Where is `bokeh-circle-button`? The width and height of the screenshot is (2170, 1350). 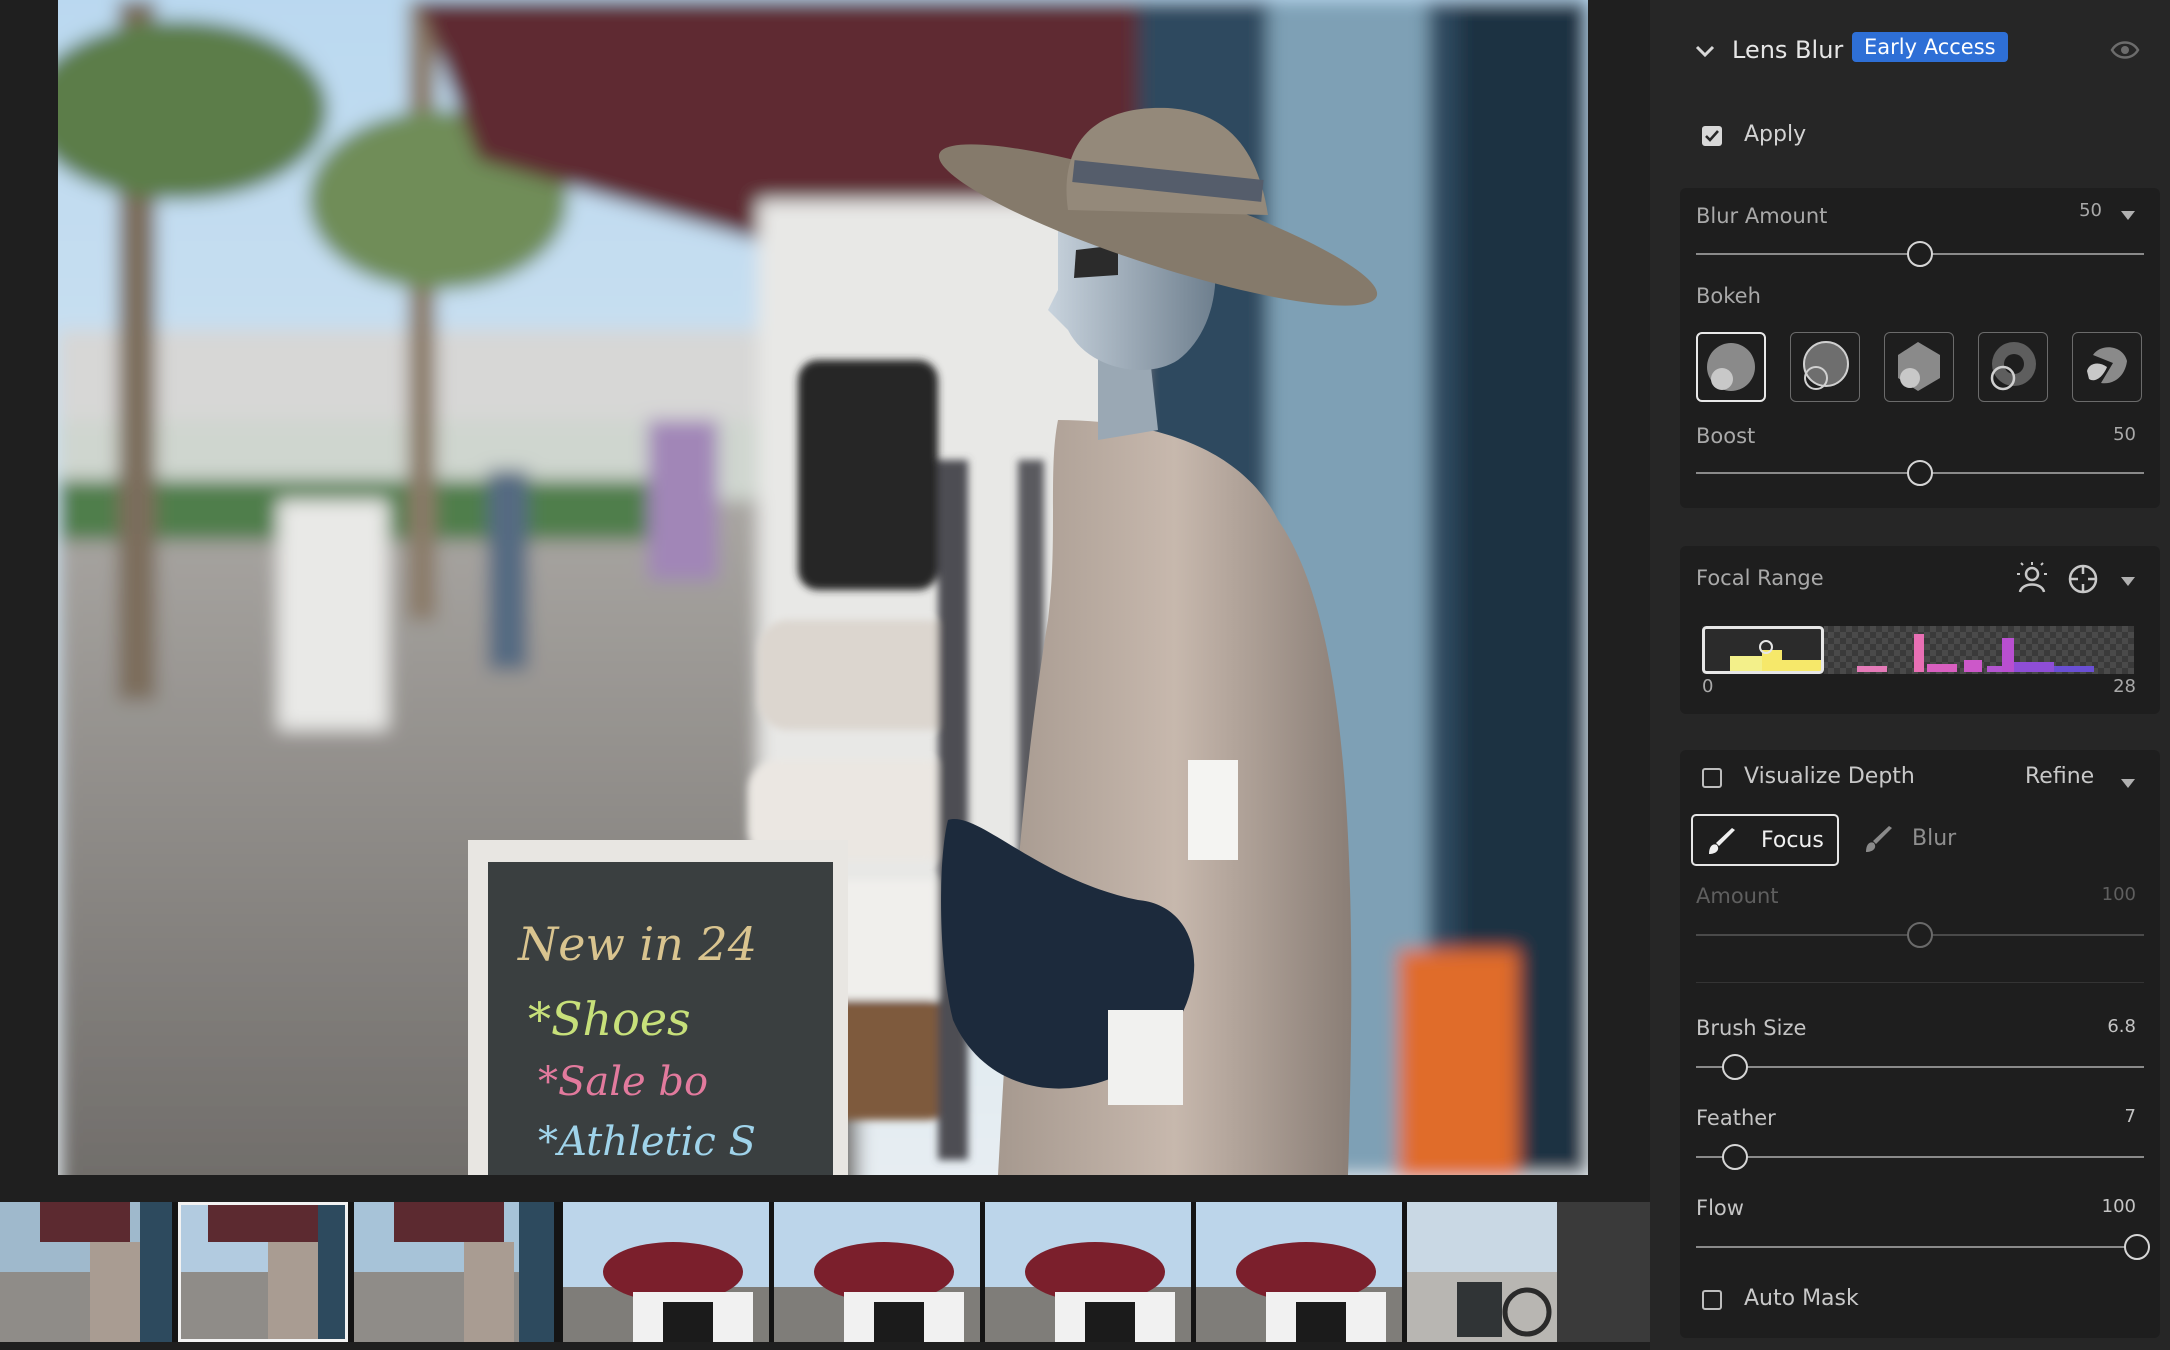 bokeh-circle-button is located at coordinates (1731, 367).